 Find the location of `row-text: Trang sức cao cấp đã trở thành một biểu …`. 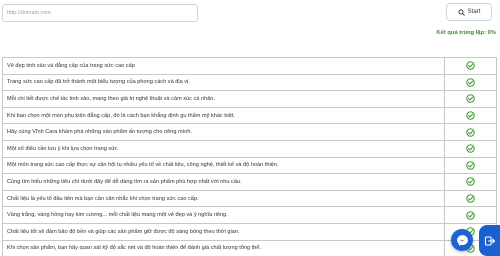

row-text: Trang sức cao cấp đã trở thành một biểu … is located at coordinates (223, 82).